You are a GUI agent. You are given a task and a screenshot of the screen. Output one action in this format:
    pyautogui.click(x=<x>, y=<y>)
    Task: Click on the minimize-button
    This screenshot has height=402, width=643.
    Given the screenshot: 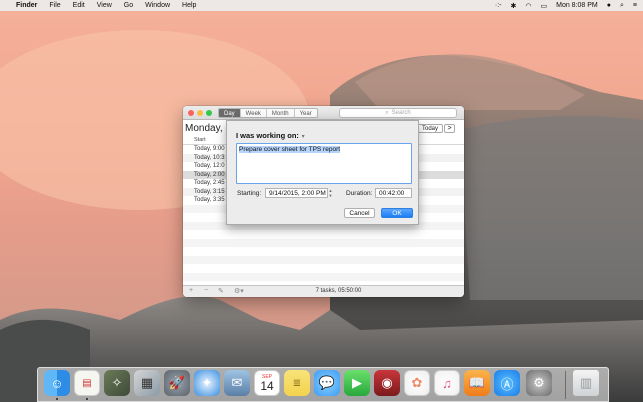 What is the action you would take?
    pyautogui.click(x=200, y=113)
    